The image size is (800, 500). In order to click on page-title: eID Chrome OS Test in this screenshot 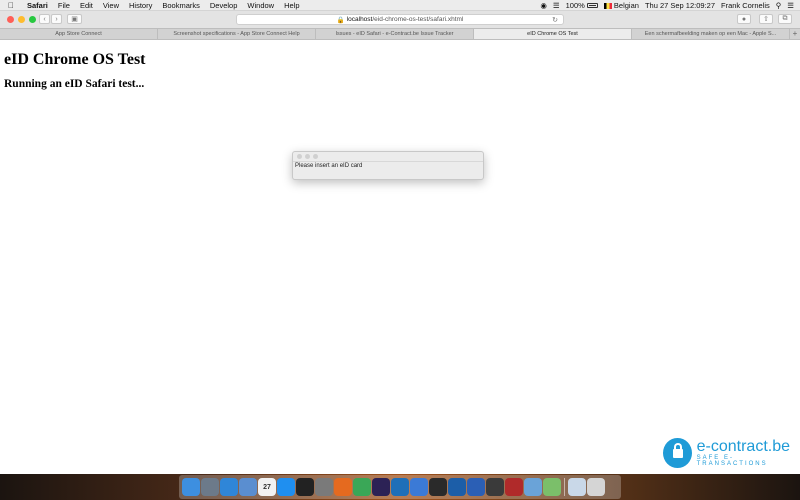, I will do `click(75, 59)`.